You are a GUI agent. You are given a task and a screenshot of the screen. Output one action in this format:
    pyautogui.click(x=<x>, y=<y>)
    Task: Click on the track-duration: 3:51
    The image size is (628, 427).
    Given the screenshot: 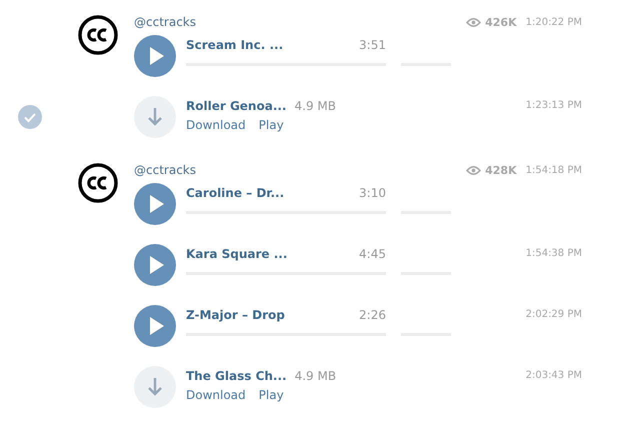 What is the action you would take?
    pyautogui.click(x=372, y=45)
    